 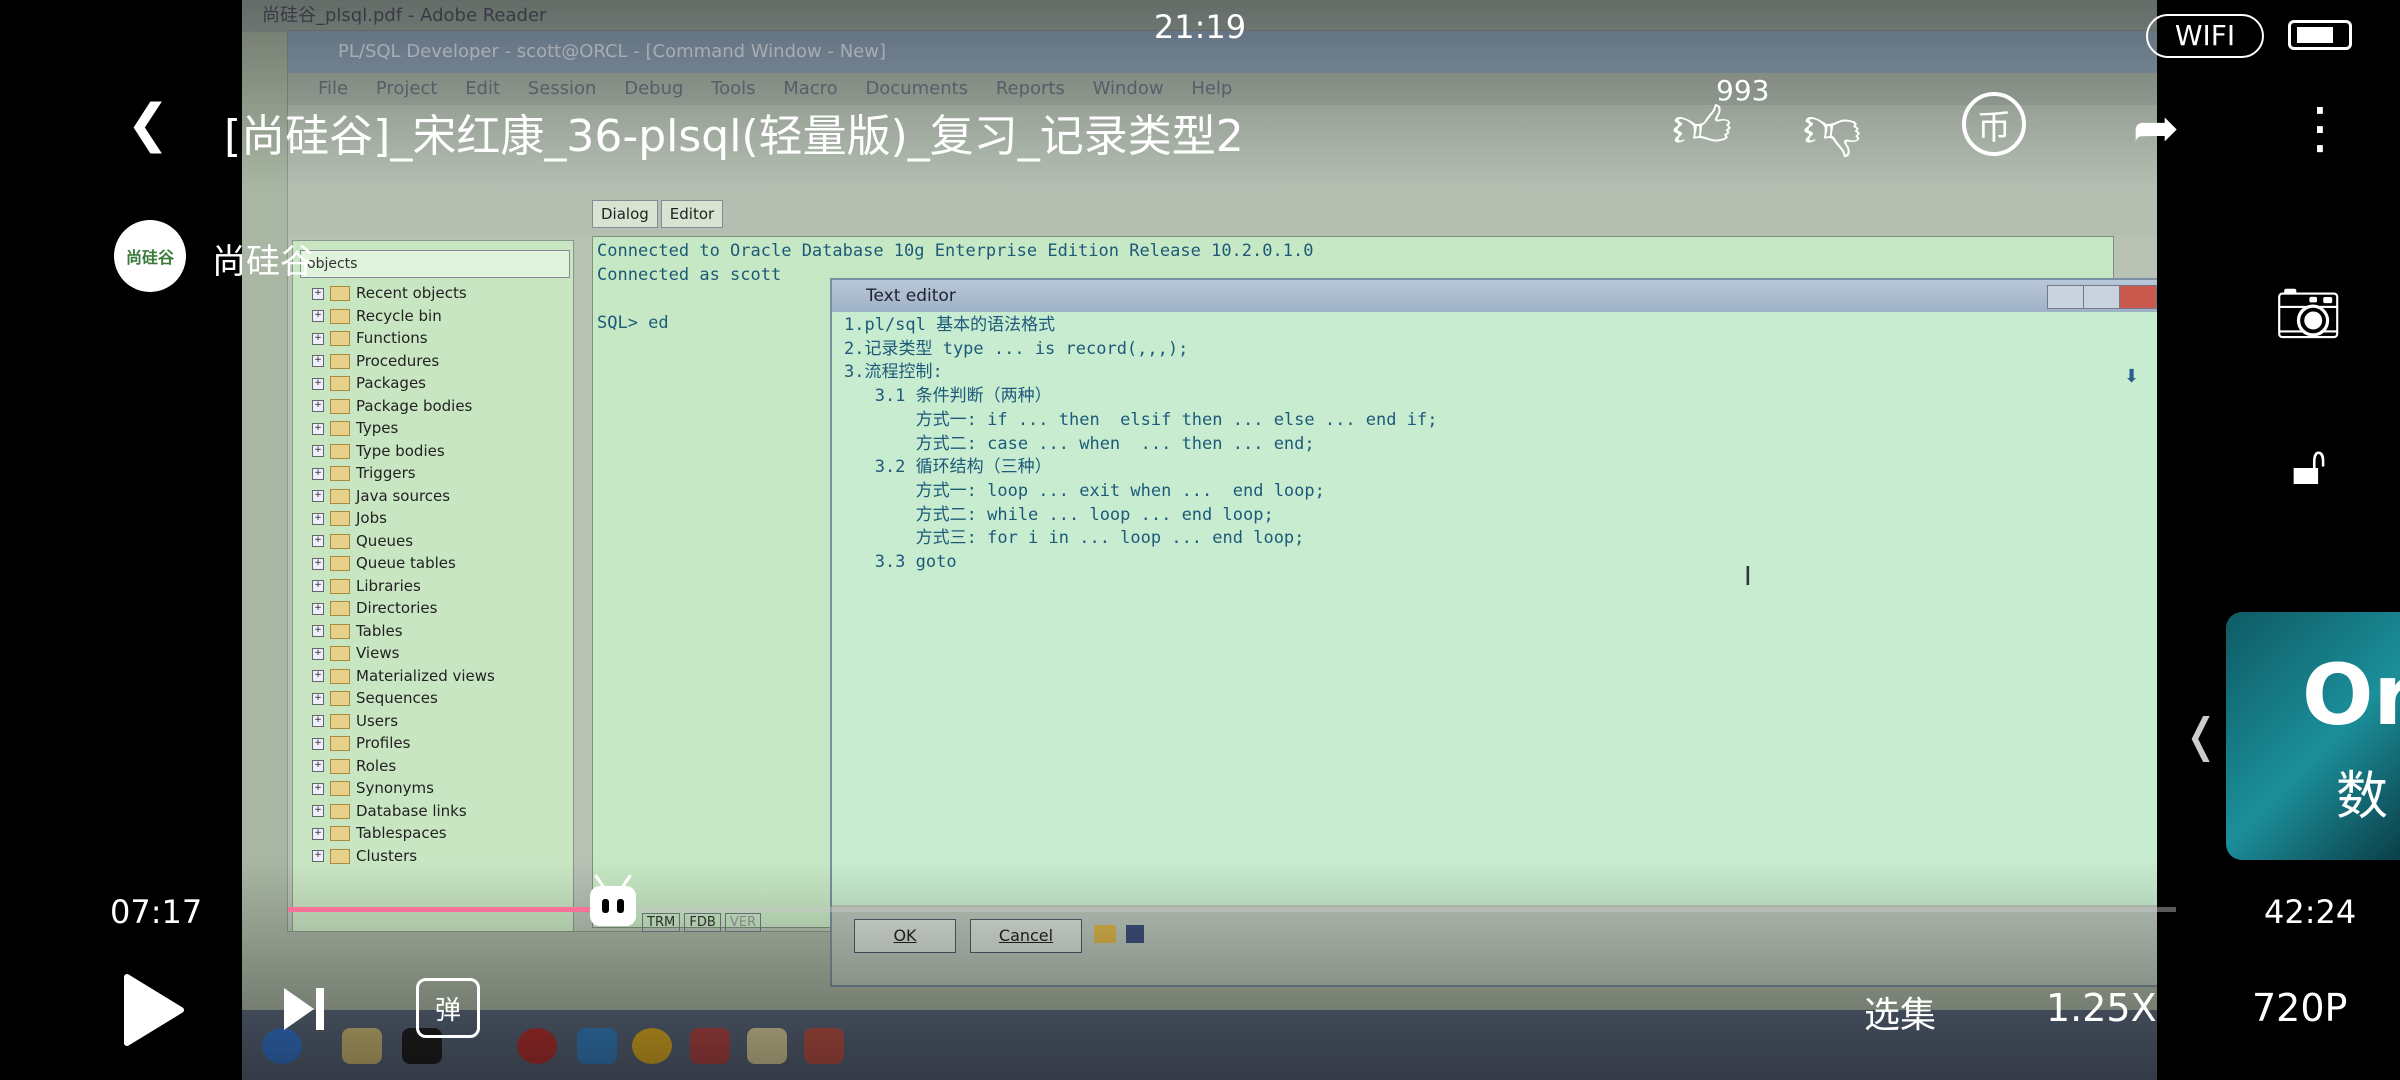 I want to click on object-browser-label: Database links, so click(x=411, y=810).